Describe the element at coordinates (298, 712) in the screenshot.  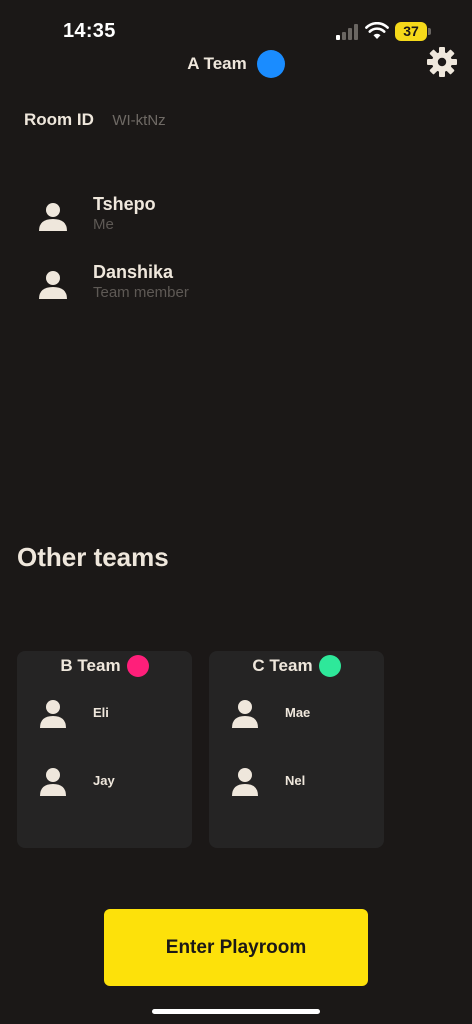
I see `card-member-name: Mae` at that location.